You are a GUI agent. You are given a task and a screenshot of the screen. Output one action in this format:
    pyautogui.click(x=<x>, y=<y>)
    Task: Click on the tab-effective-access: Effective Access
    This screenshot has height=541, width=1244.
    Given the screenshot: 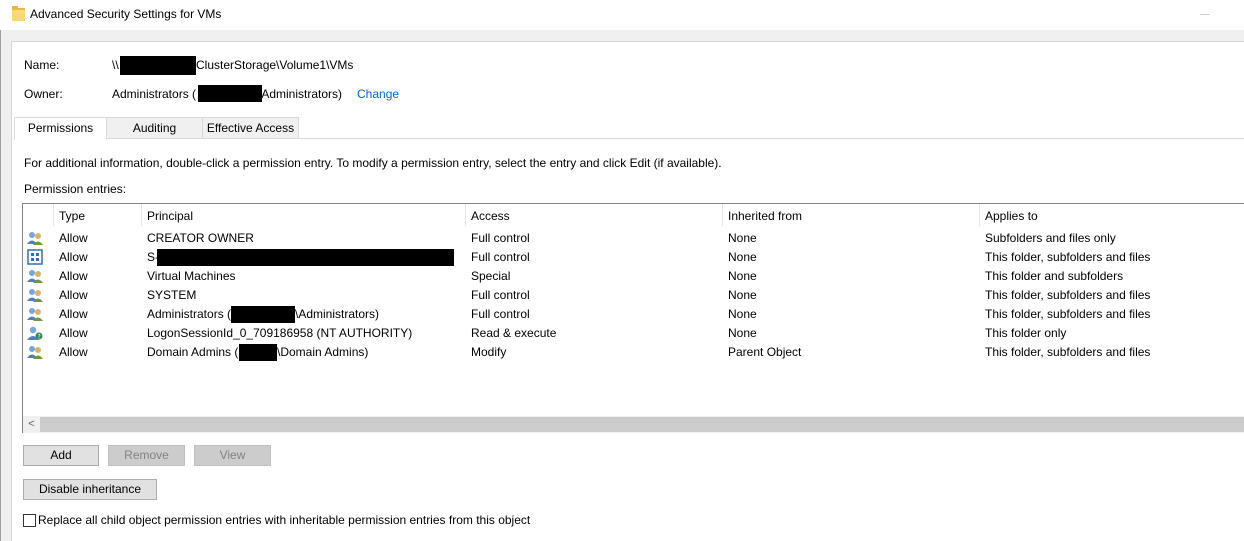 What is the action you would take?
    pyautogui.click(x=250, y=128)
    